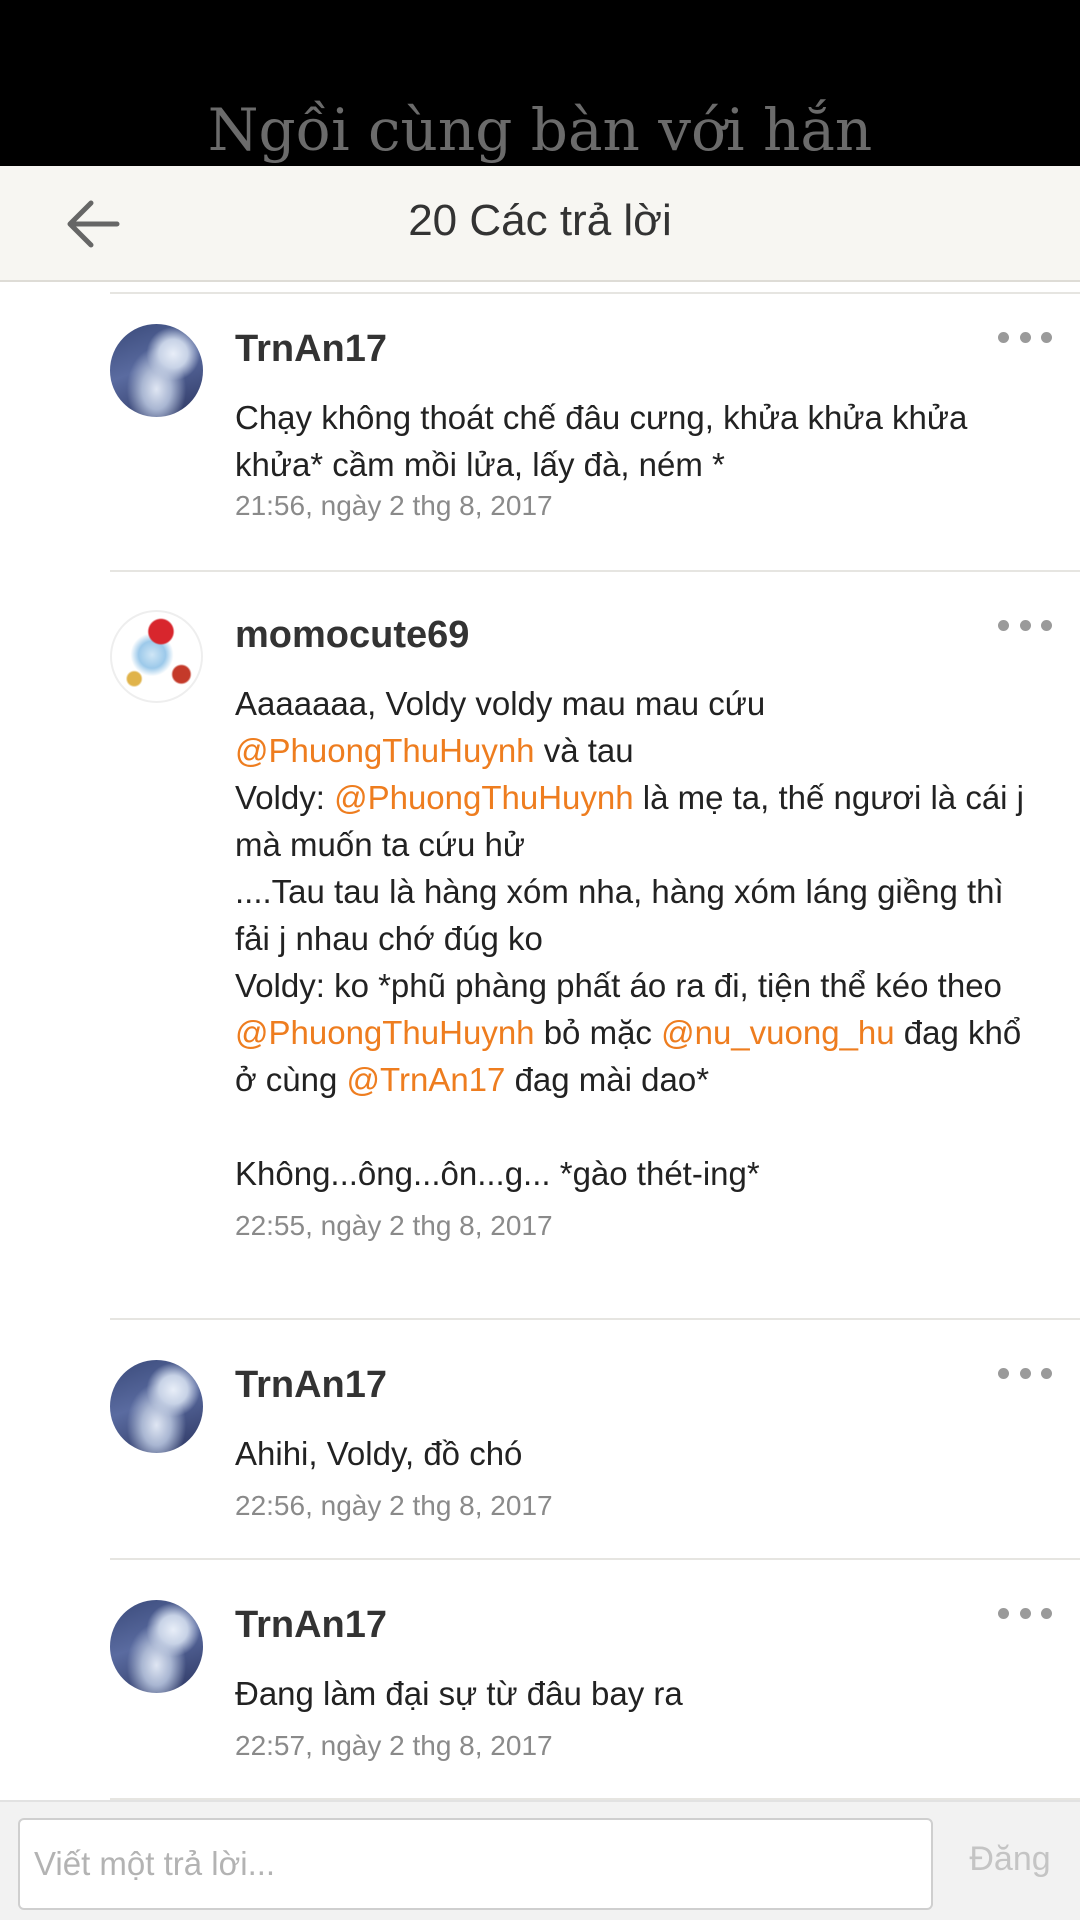 The width and height of the screenshot is (1080, 1920). I want to click on comment-body: Đang làm đại sự từ đâu bay ra, so click(645, 1693).